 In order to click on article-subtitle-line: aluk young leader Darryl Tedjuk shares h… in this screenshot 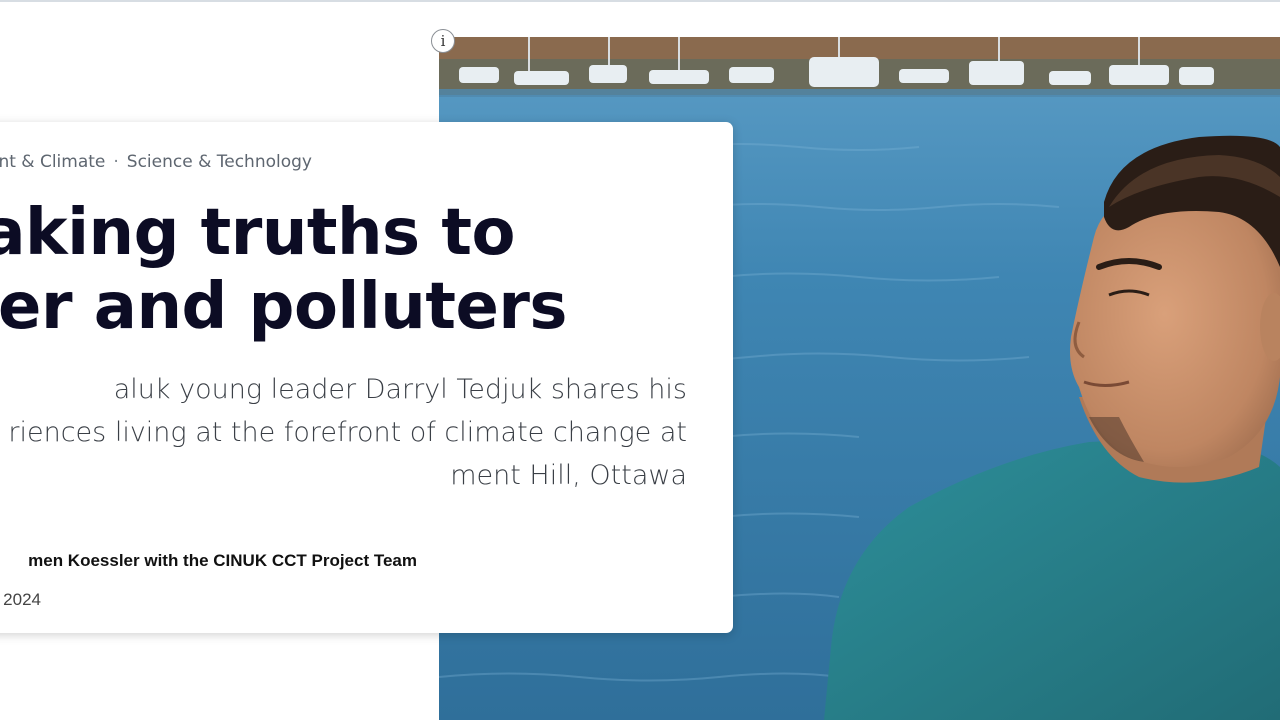, I will do `click(400, 389)`.